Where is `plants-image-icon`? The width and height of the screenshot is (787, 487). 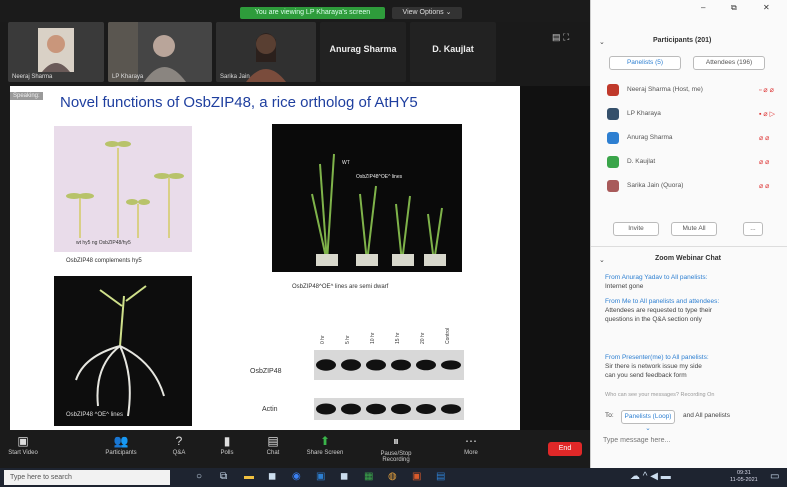 plants-image-icon is located at coordinates (378, 209).